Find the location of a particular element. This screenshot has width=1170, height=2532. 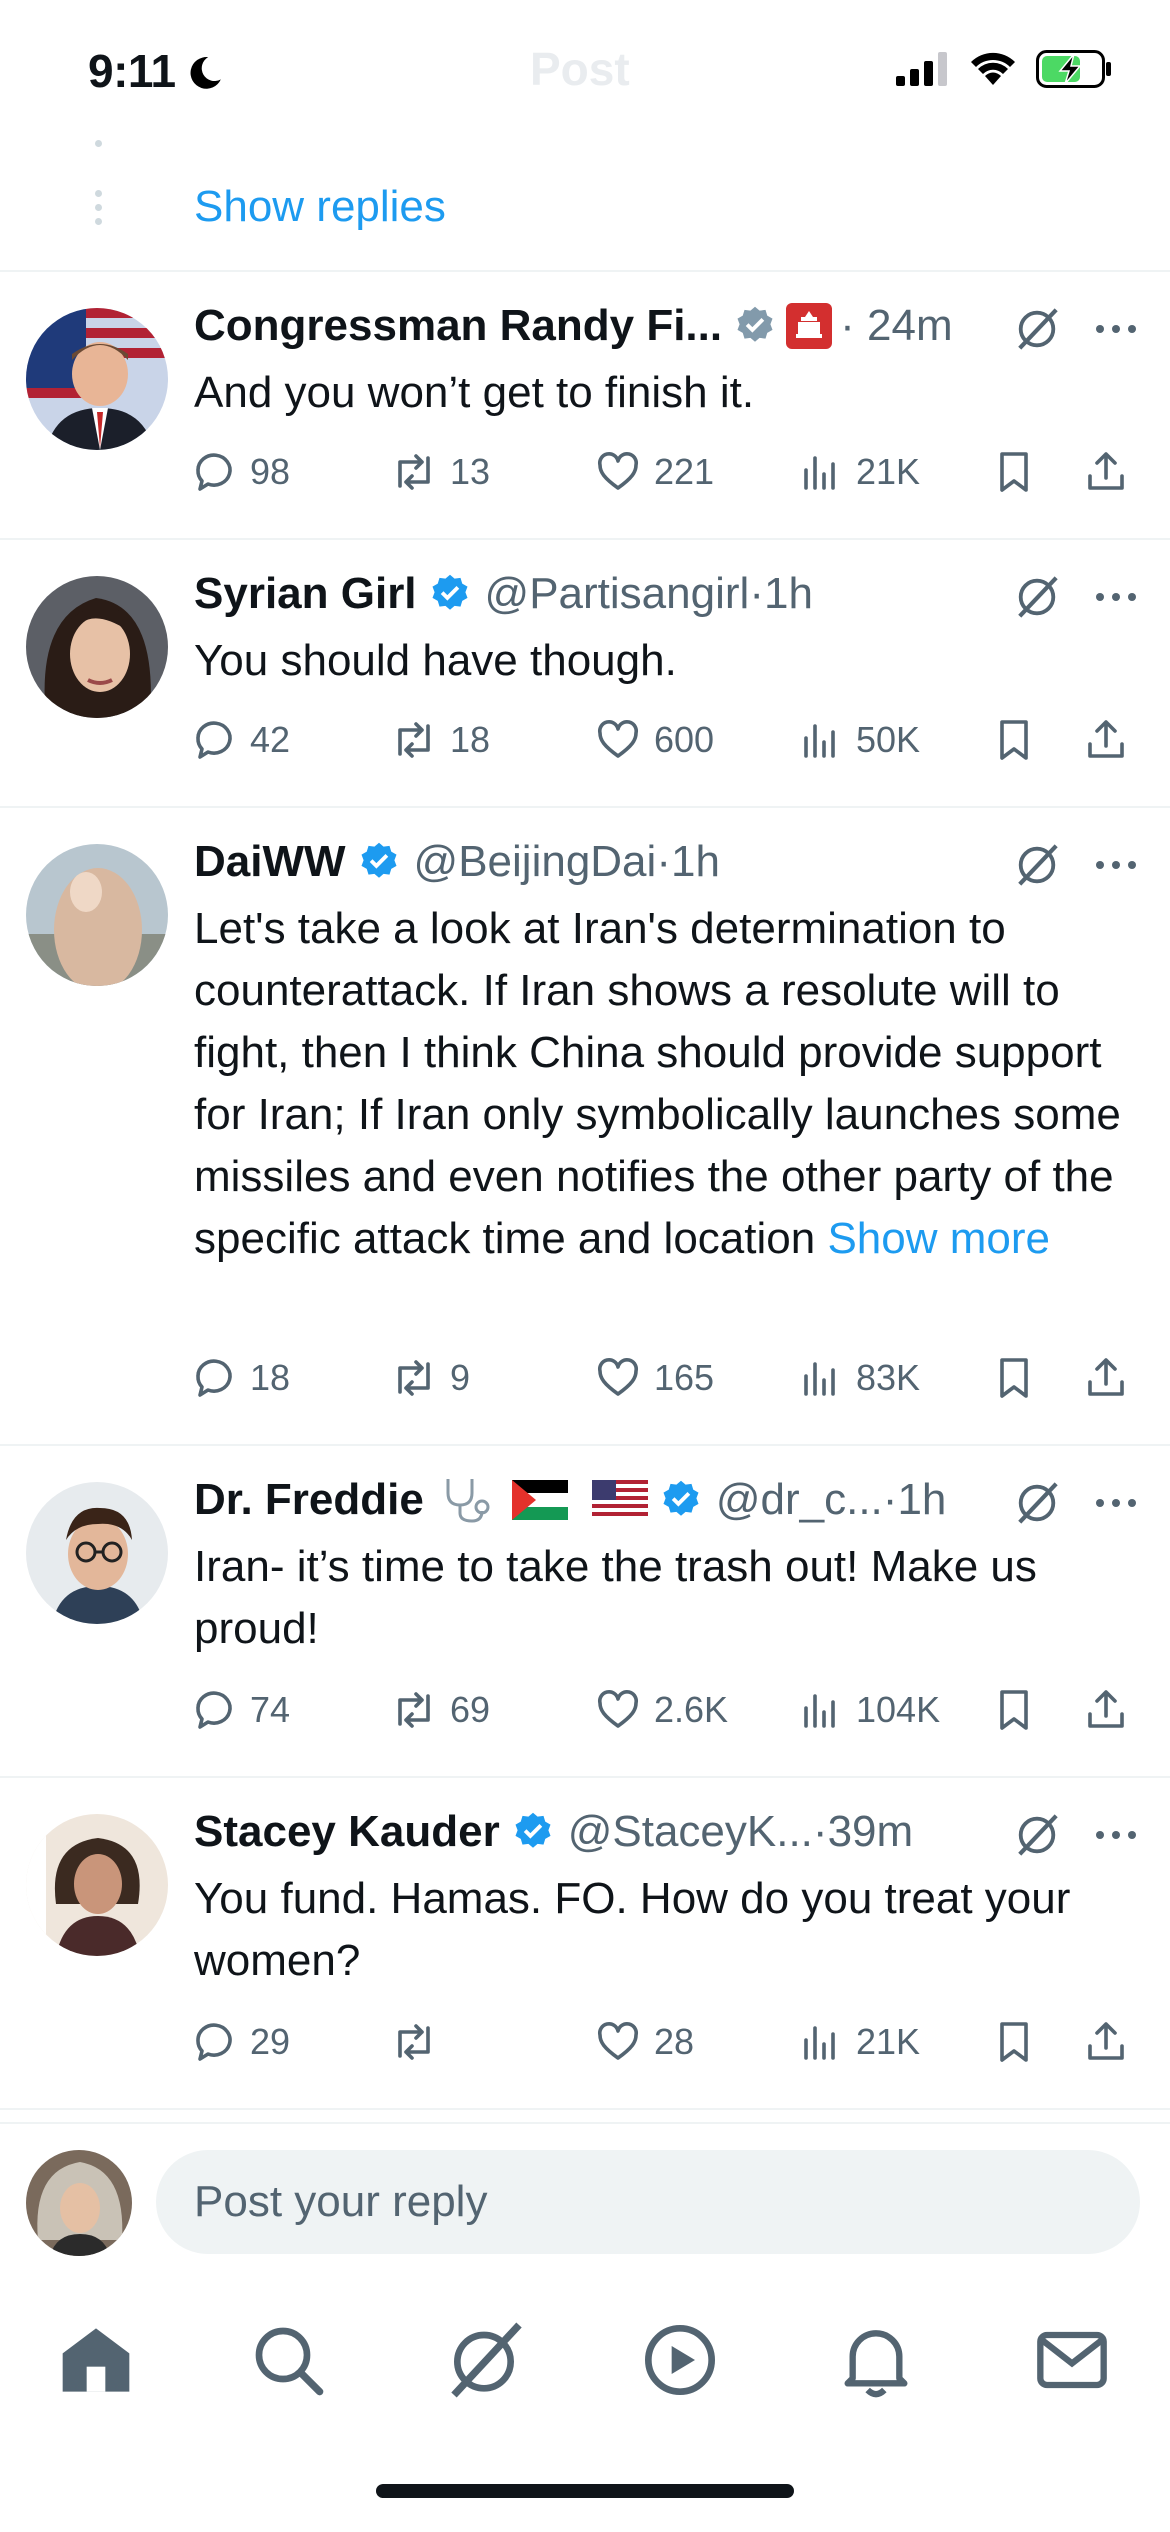

repost-count: 69 is located at coordinates (470, 1709).